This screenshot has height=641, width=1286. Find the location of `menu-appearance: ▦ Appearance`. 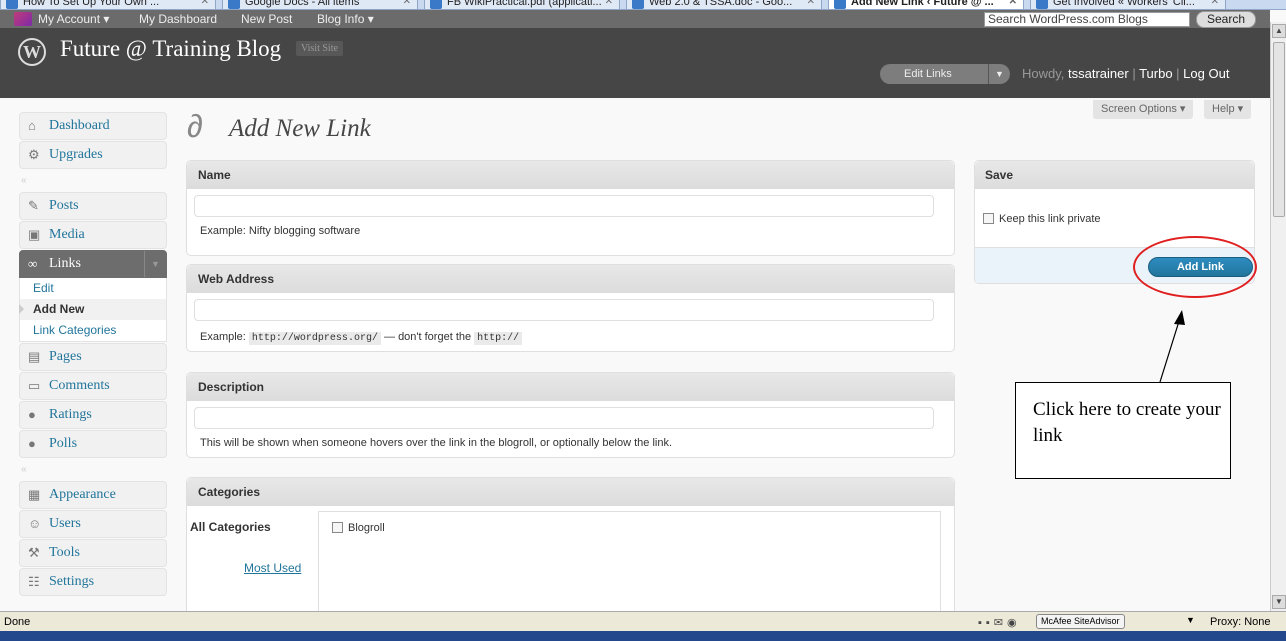

menu-appearance: ▦ Appearance is located at coordinates (93, 495).